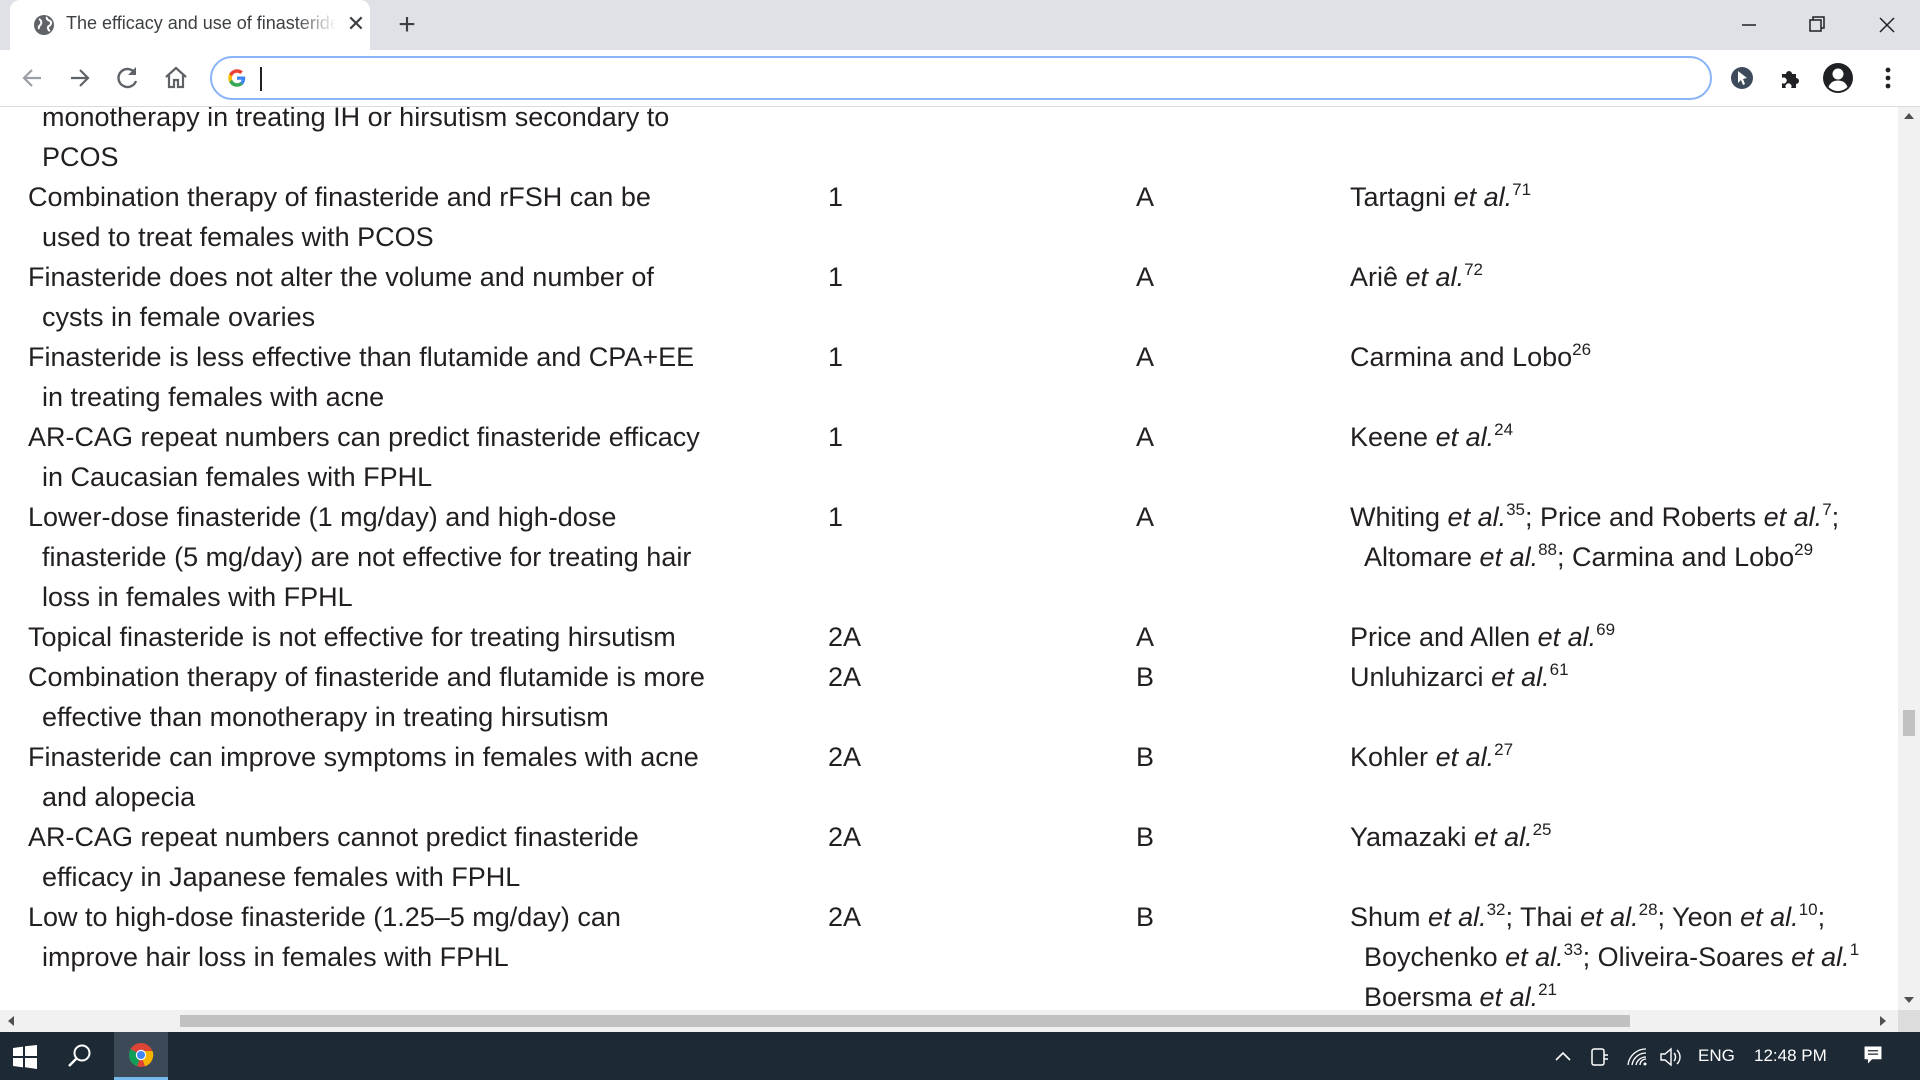 This screenshot has width=1920, height=1080. I want to click on scrollbar-corner, so click(1909, 1021).